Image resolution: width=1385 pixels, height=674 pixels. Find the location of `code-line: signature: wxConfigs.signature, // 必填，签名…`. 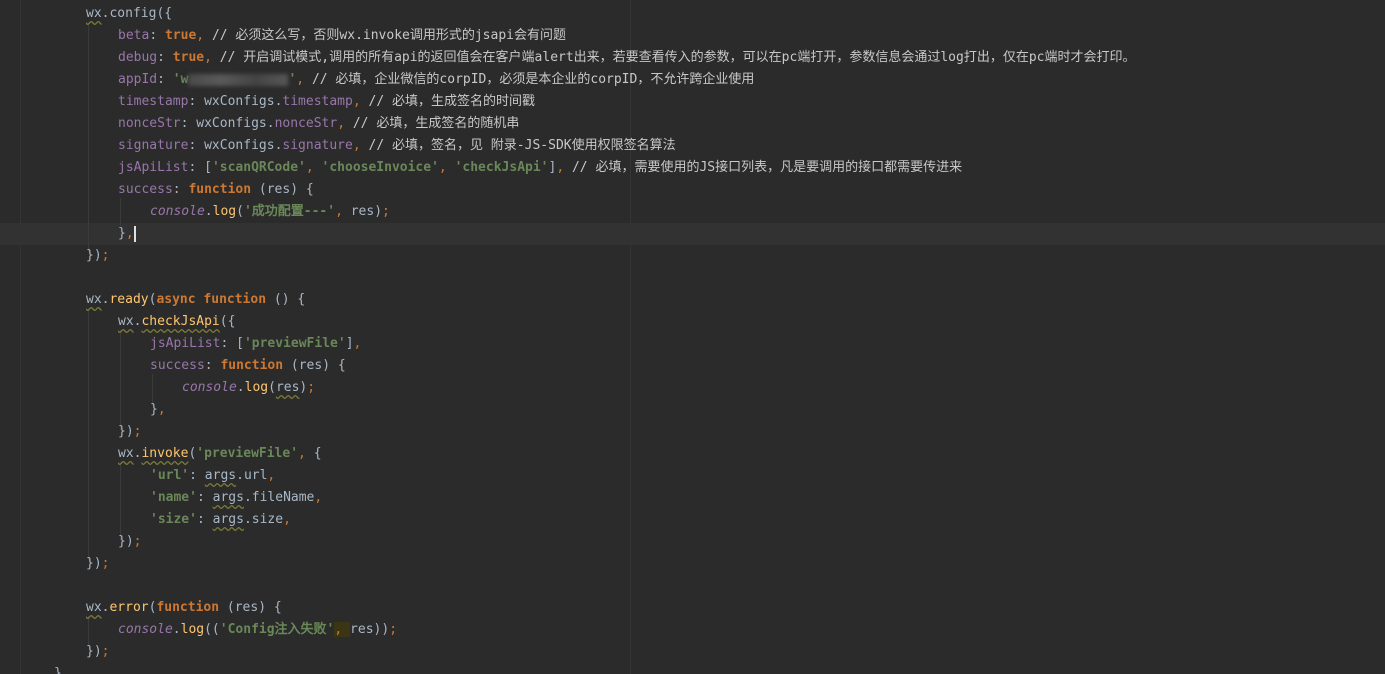

code-line: signature: wxConfigs.signature, // 必填，签名… is located at coordinates (397, 146).